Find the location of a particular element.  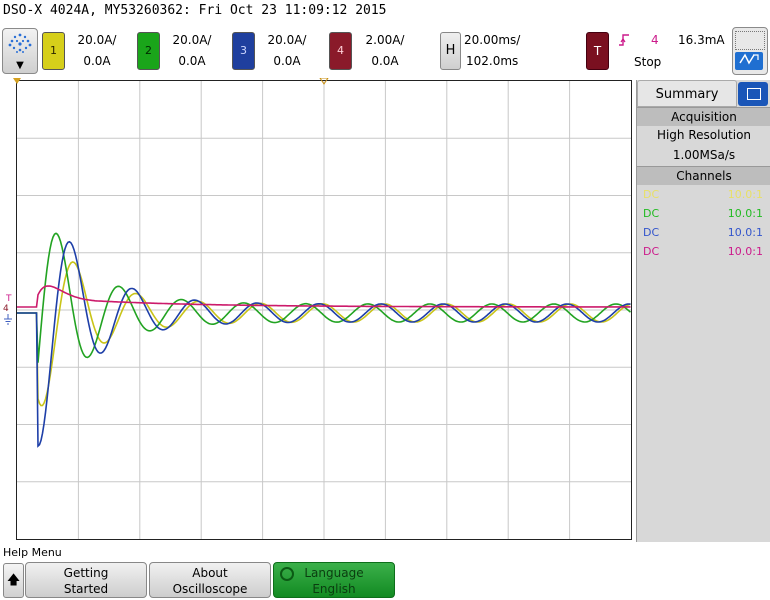

channel-3-offset: 0.0A is located at coordinates (287, 61).